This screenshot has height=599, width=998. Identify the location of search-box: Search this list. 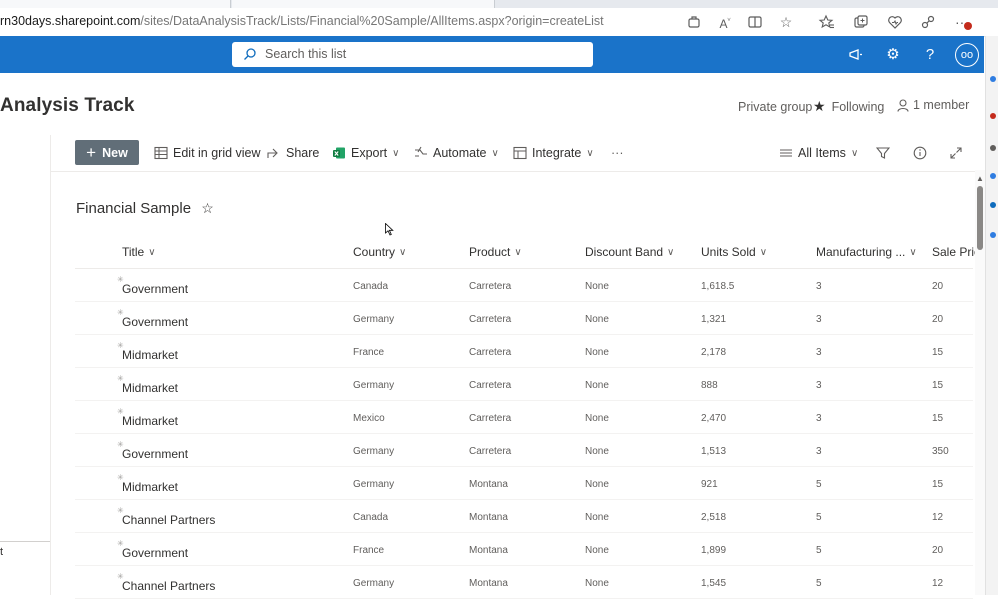
(412, 54).